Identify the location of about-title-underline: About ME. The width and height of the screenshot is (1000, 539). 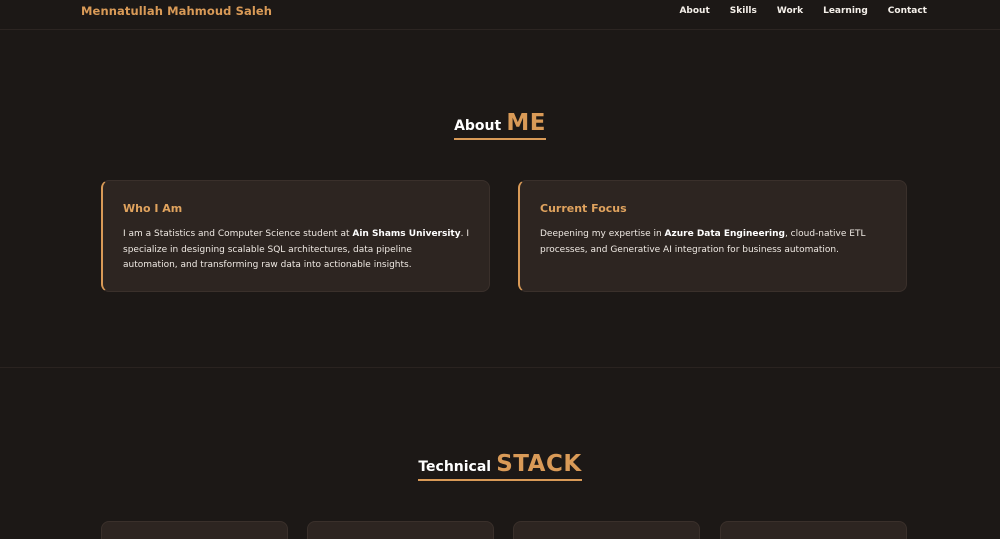
(500, 125).